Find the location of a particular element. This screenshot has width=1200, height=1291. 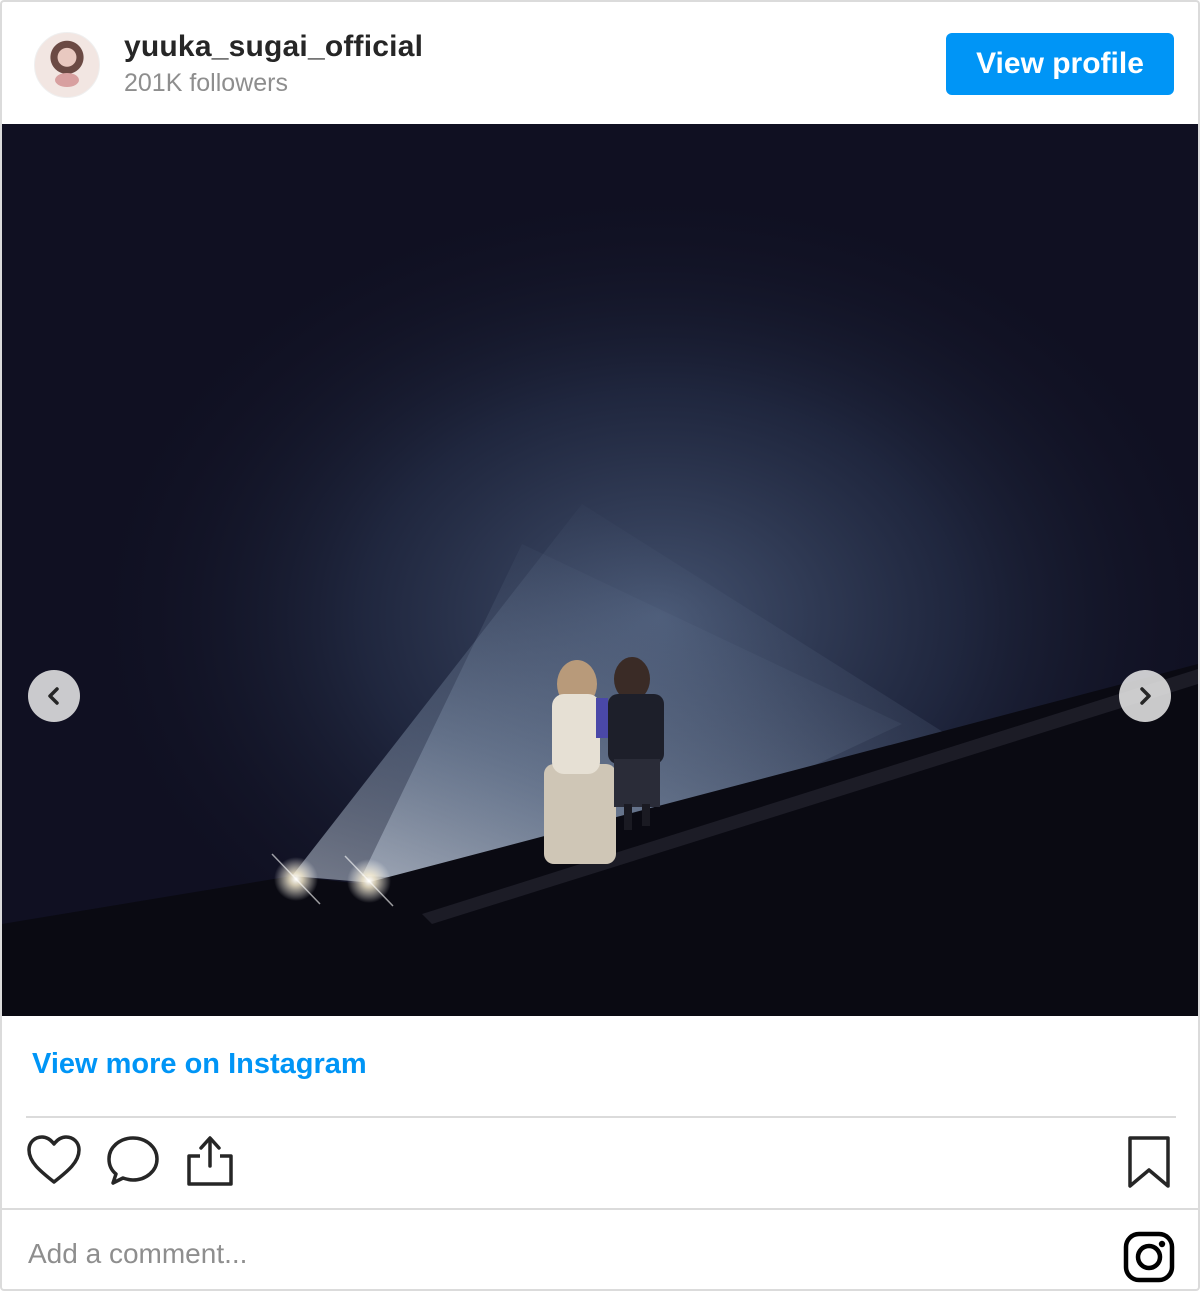

instagram-logo-icon is located at coordinates (1149, 1257).